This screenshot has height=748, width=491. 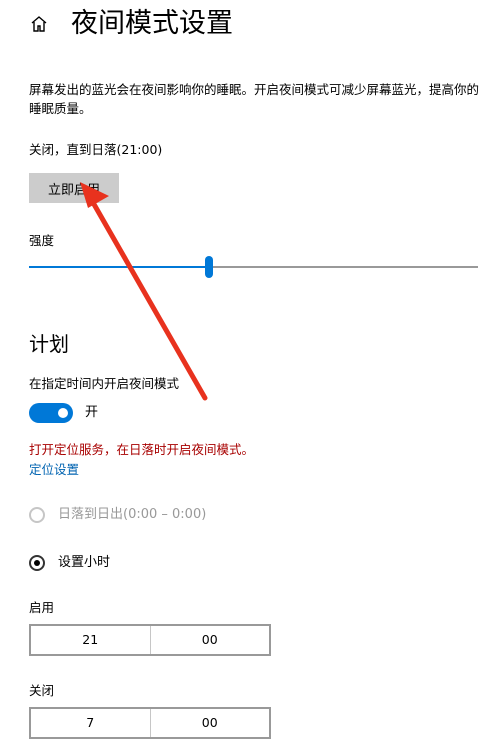 What do you see at coordinates (74, 188) in the screenshot?
I see `enable-now-button: 立即启用` at bounding box center [74, 188].